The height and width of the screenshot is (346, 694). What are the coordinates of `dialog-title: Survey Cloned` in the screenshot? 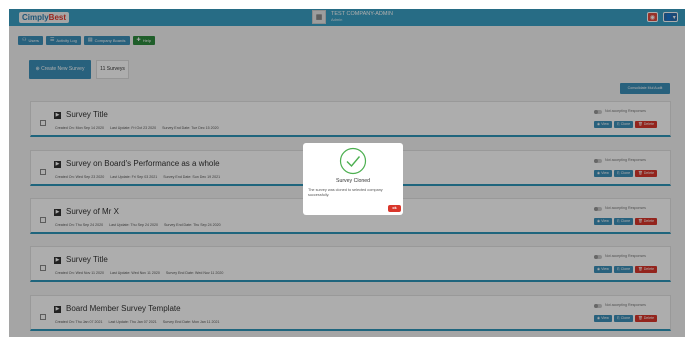 It's located at (353, 181).